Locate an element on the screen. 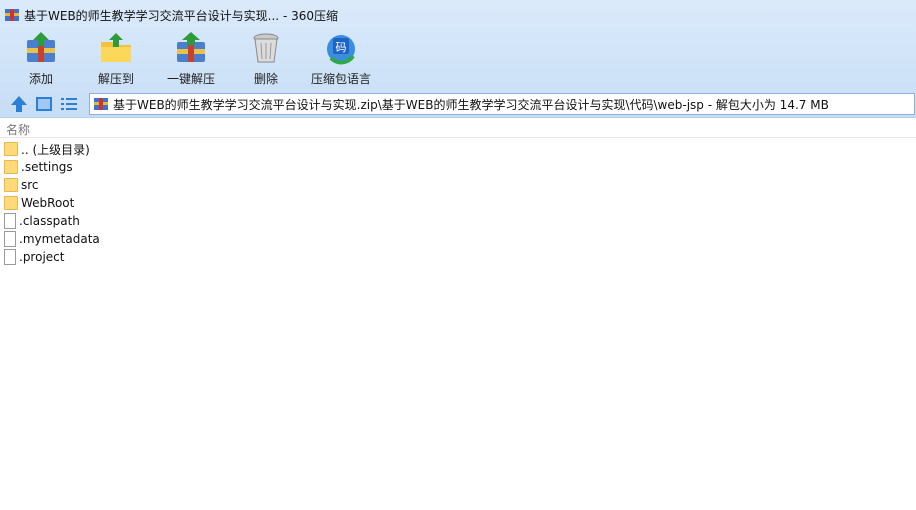  list-view-icon is located at coordinates (69, 104).